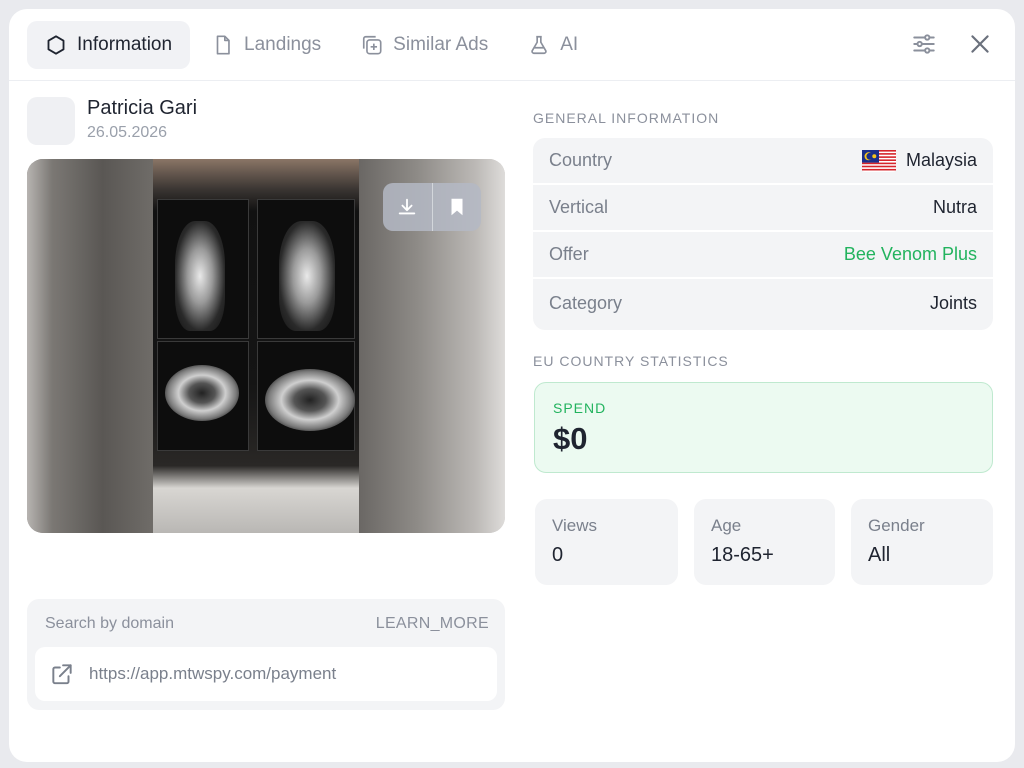 This screenshot has width=1024, height=768. Describe the element at coordinates (553, 45) in the screenshot. I see `tab-ai: AI` at that location.